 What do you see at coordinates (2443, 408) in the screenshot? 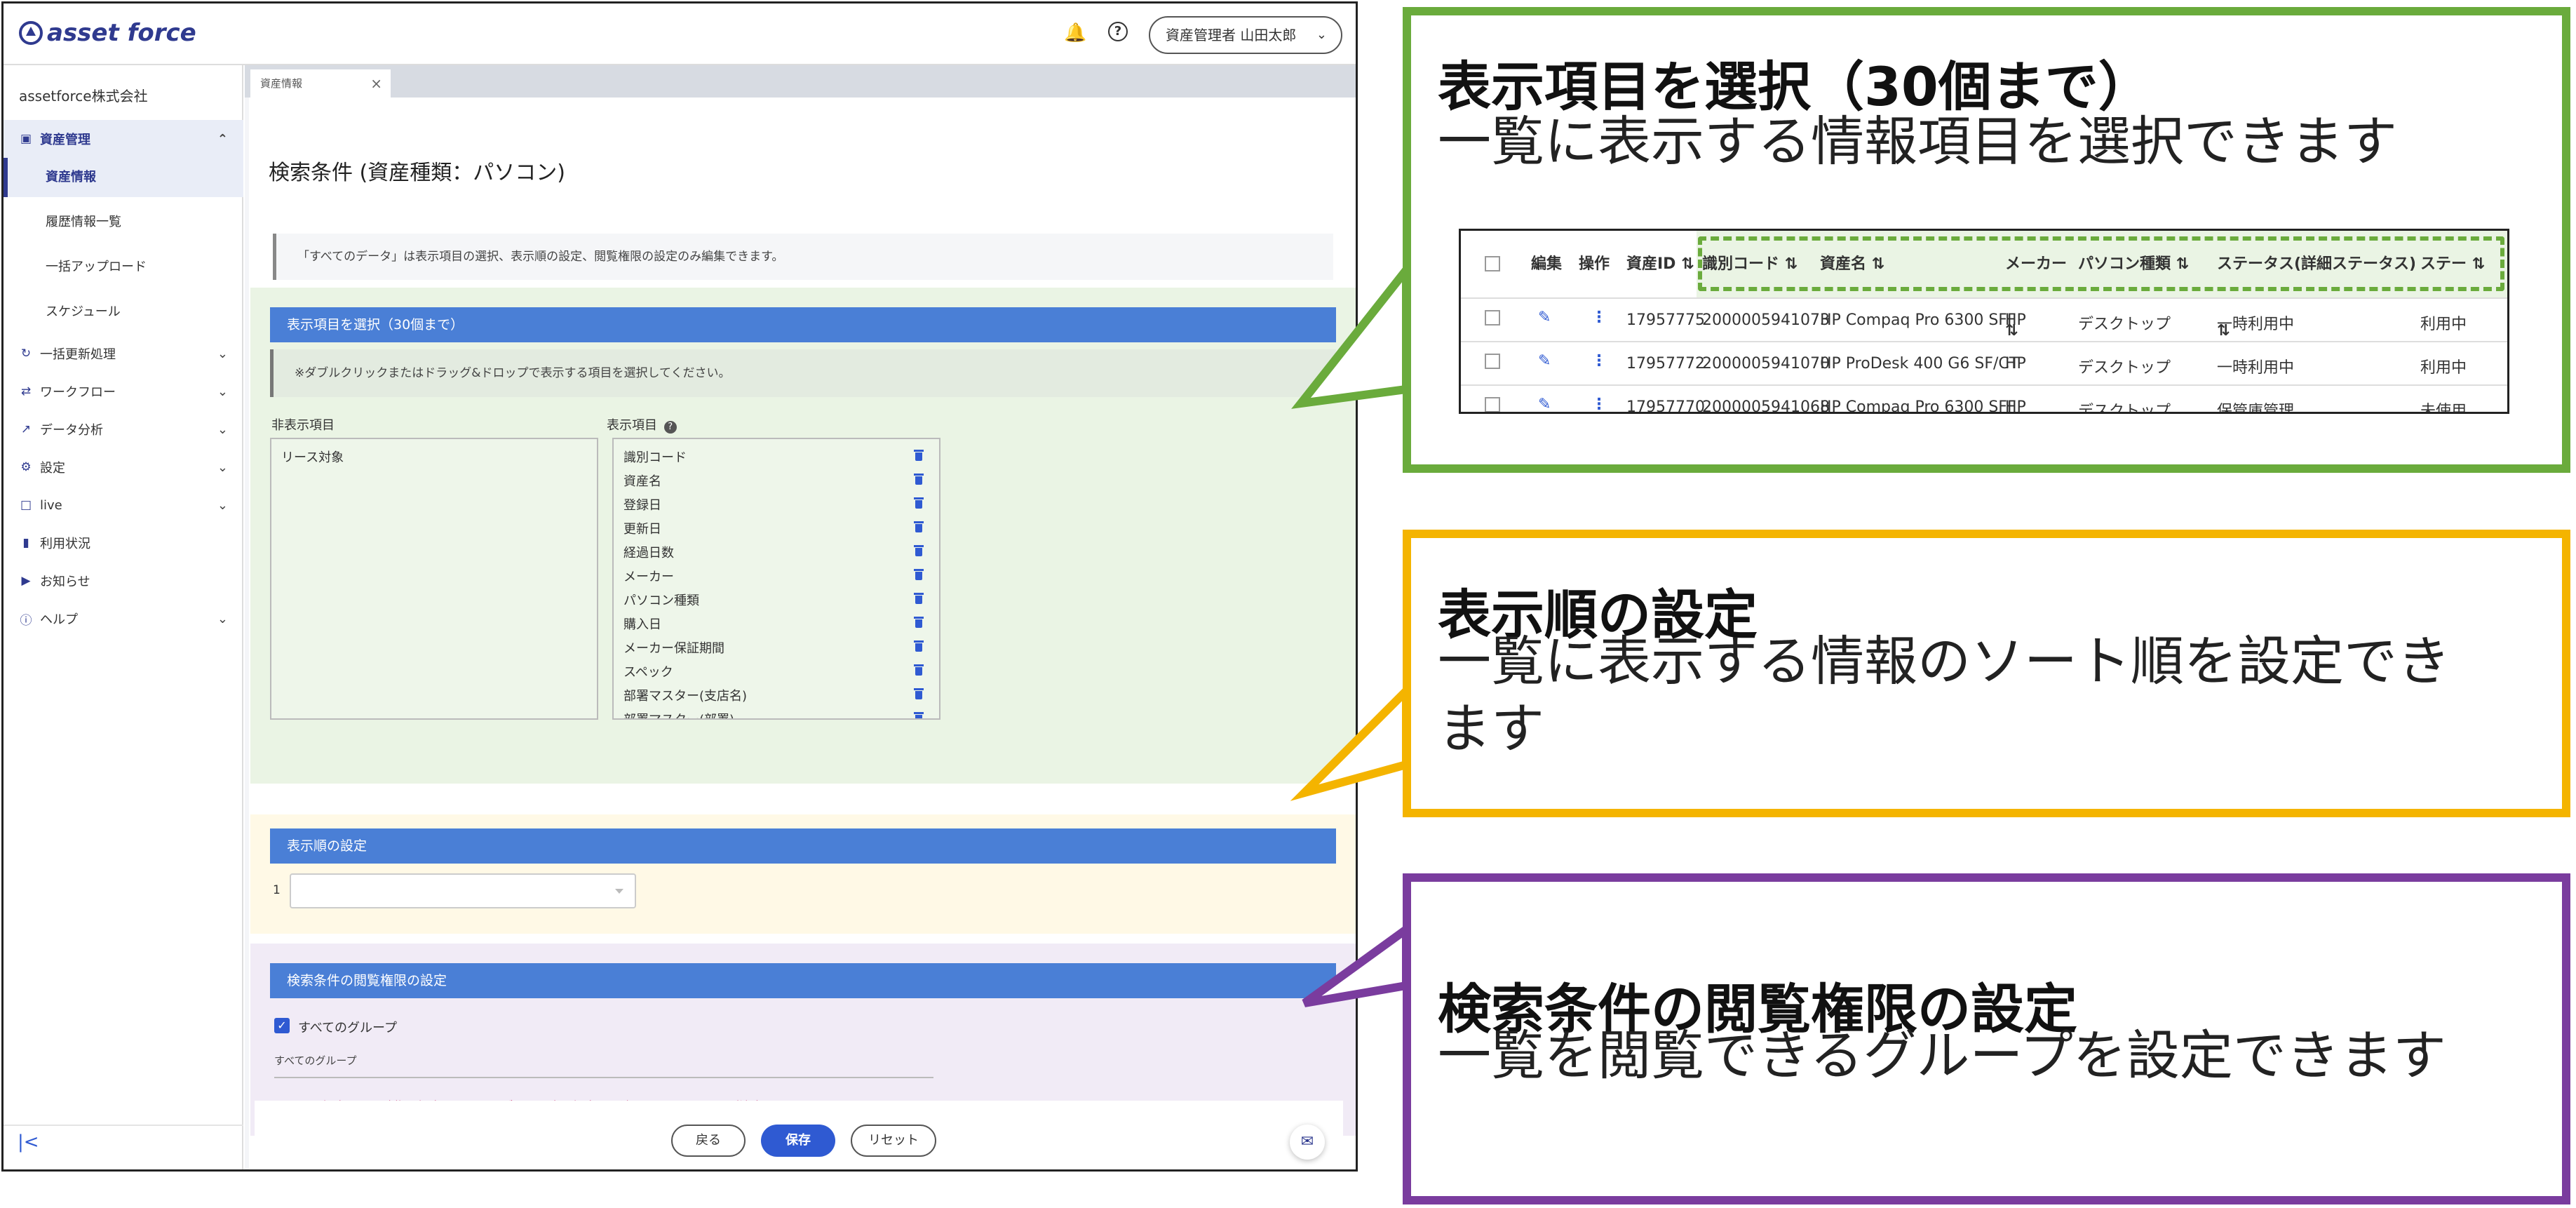
I see `table-cell: 未使用` at bounding box center [2443, 408].